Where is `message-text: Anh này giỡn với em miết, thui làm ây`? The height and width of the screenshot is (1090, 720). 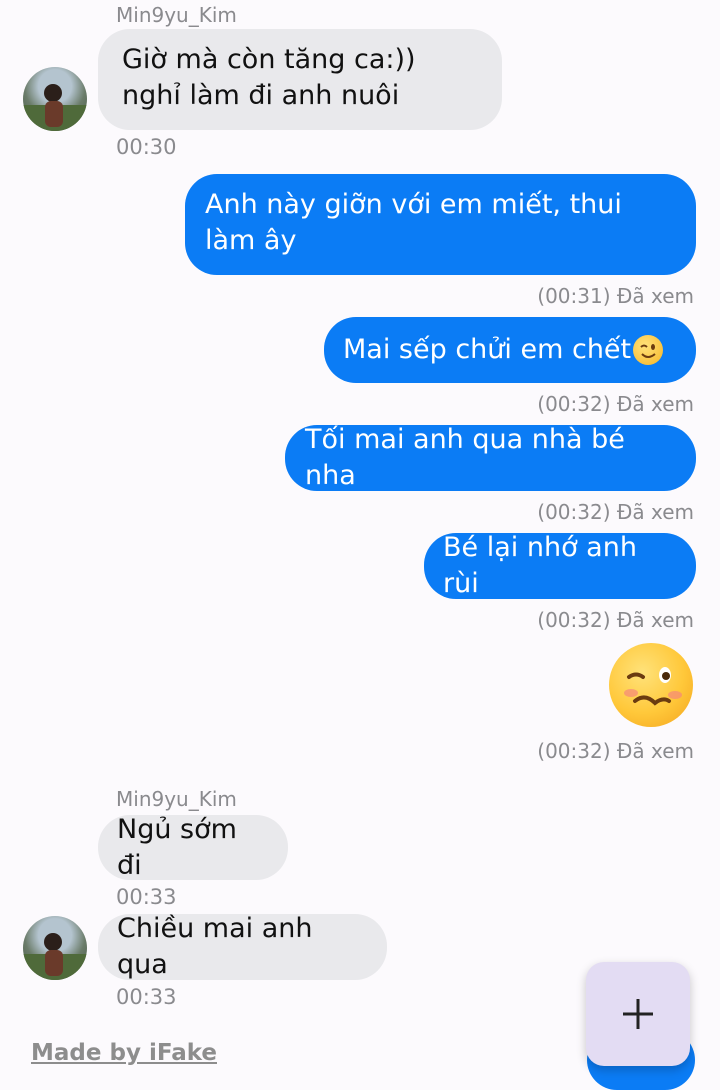 message-text: Anh này giỡn với em miết, thui làm ây is located at coordinates (413, 222).